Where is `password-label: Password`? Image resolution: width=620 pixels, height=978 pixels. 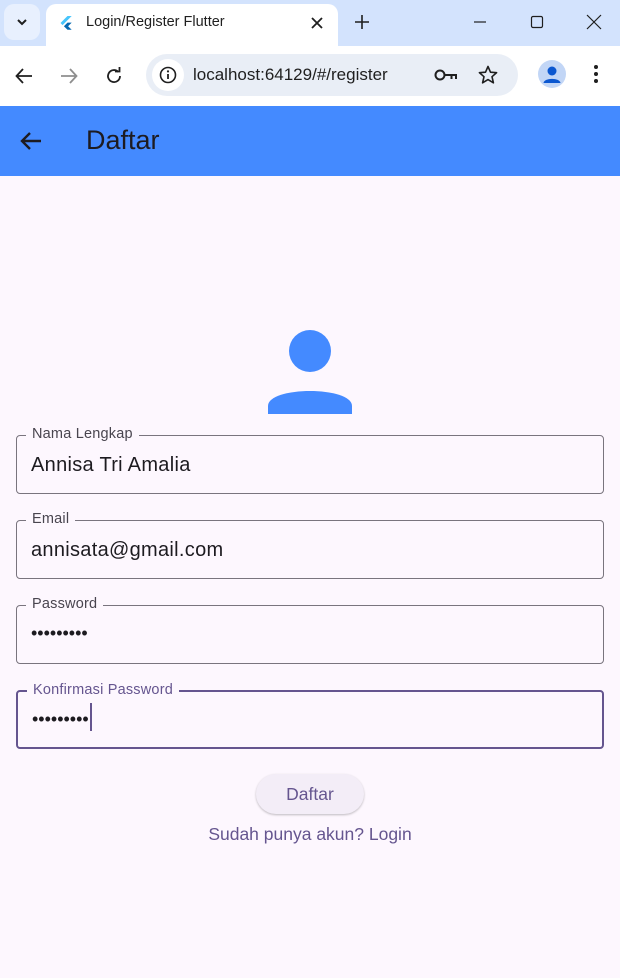
password-label: Password is located at coordinates (65, 604).